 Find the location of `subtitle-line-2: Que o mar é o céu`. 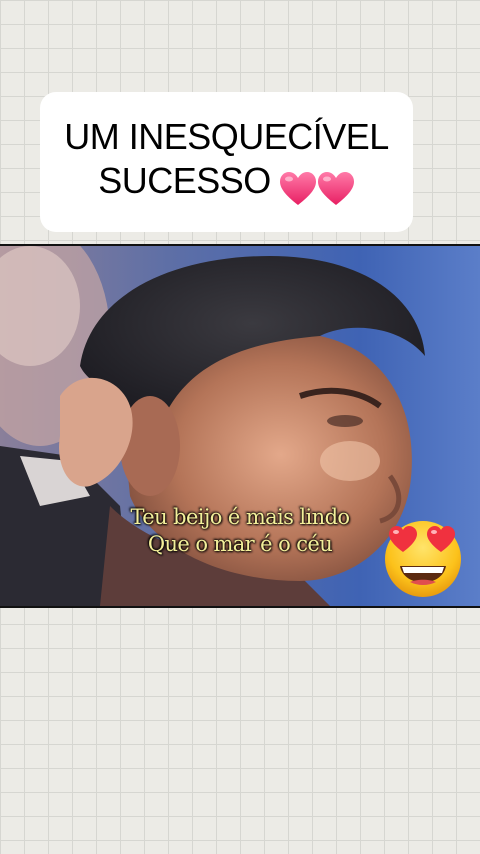

subtitle-line-2: Que o mar é o céu is located at coordinates (240, 544).